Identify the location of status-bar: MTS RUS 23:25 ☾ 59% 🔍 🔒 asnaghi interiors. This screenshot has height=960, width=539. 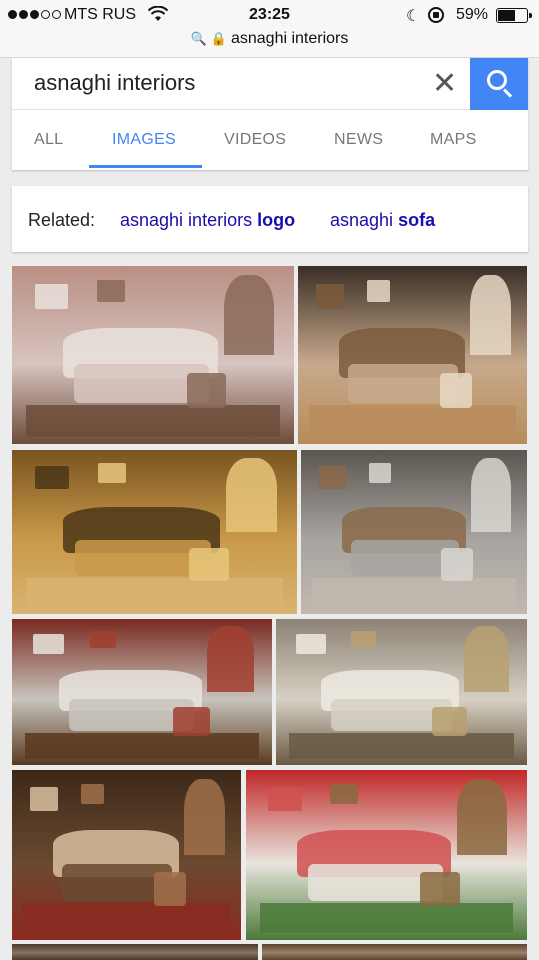
(269, 29).